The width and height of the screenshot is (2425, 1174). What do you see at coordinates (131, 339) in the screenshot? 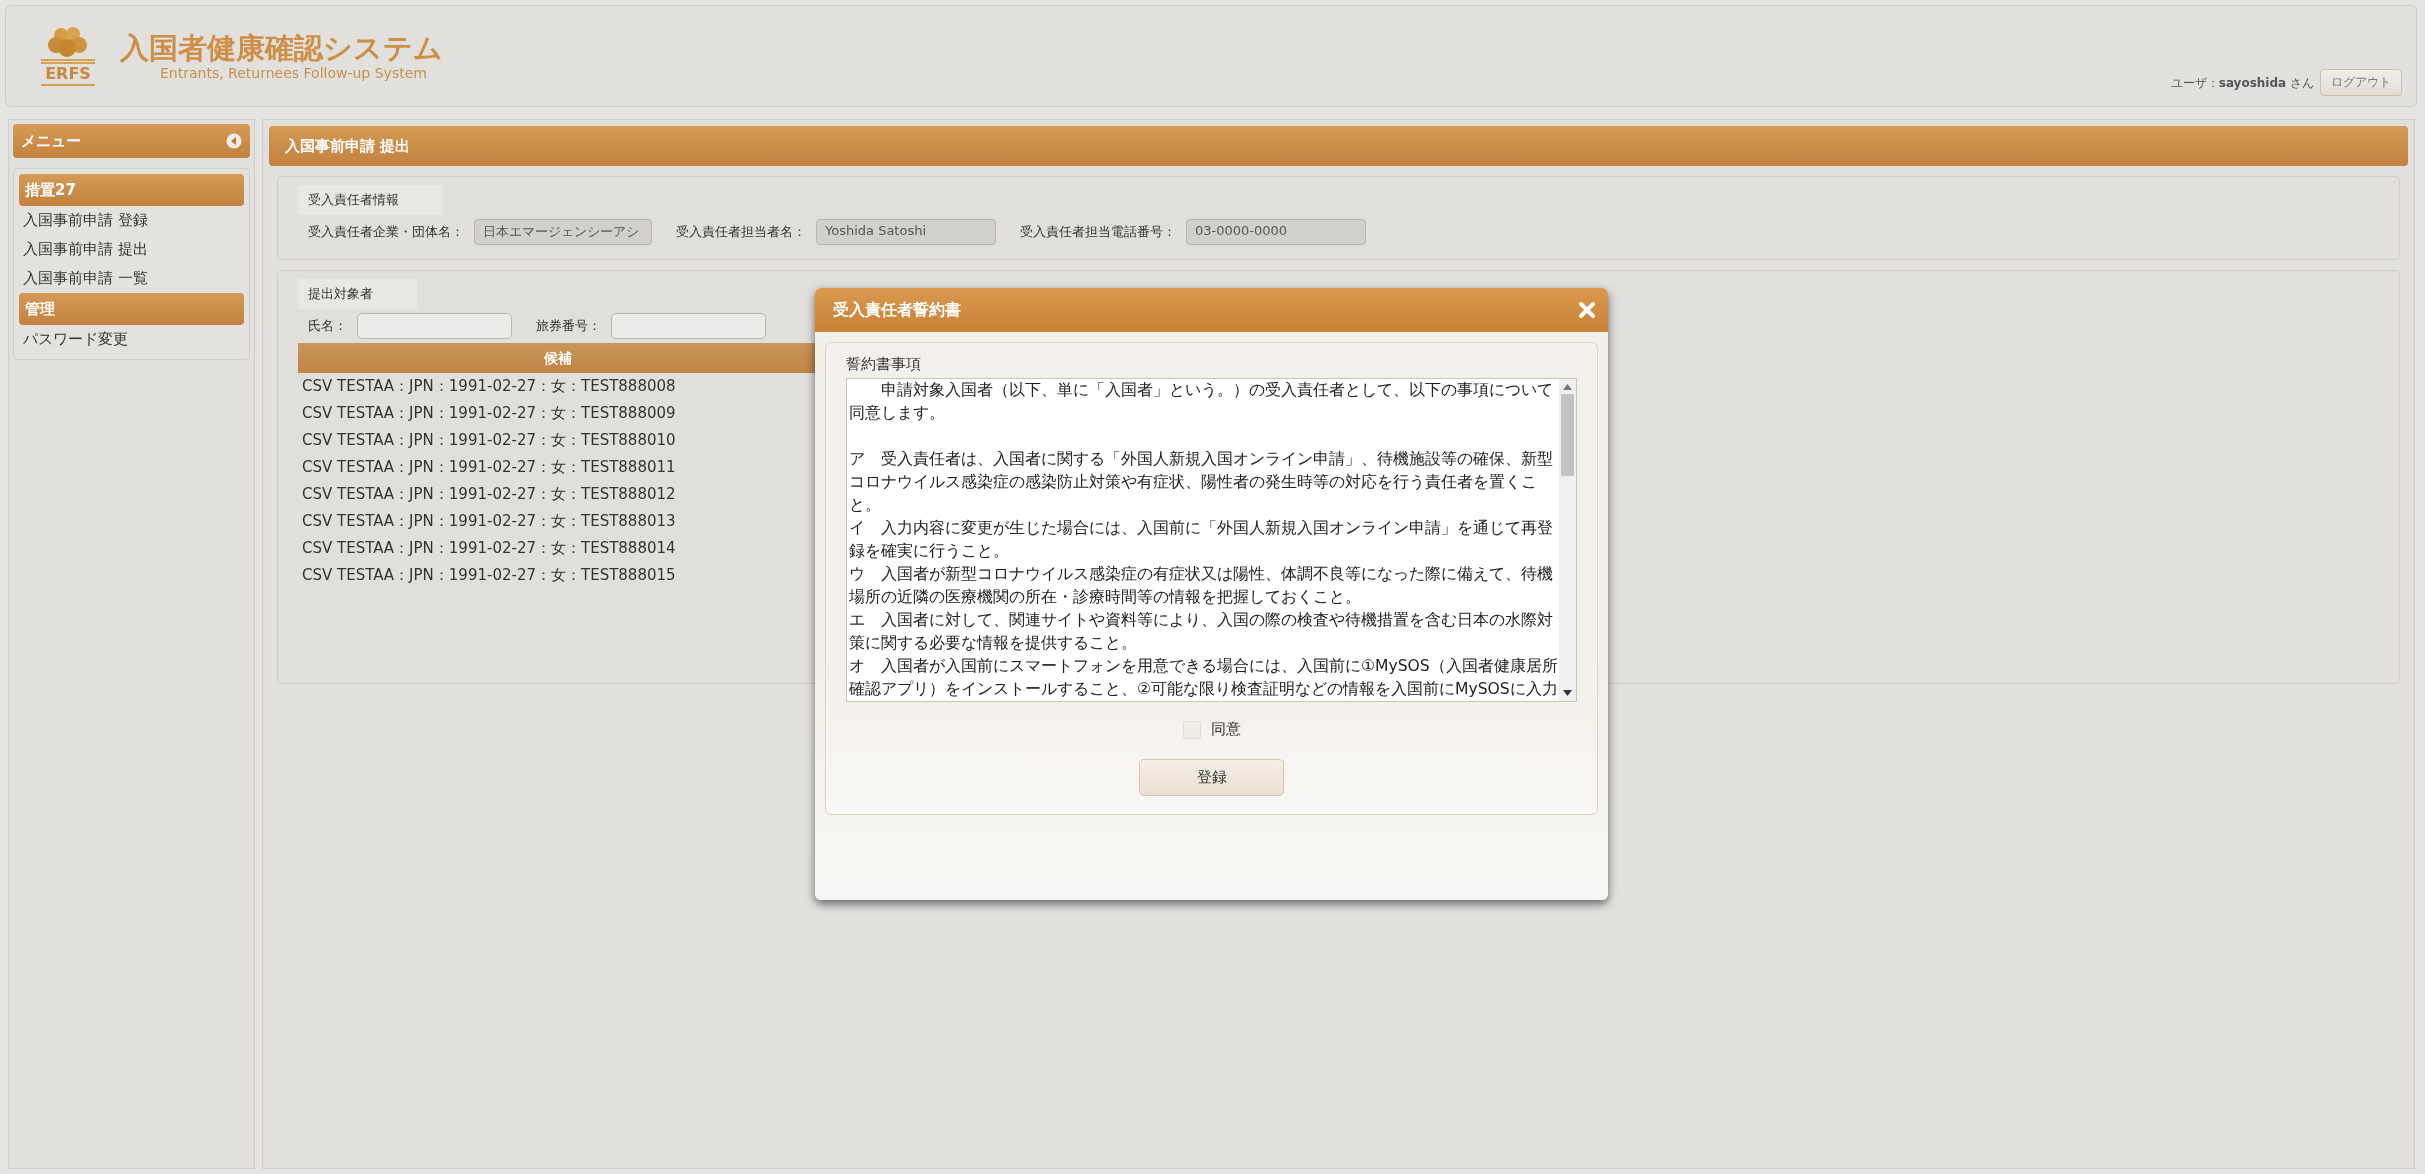
I see `menu-item: パスワード変更` at bounding box center [131, 339].